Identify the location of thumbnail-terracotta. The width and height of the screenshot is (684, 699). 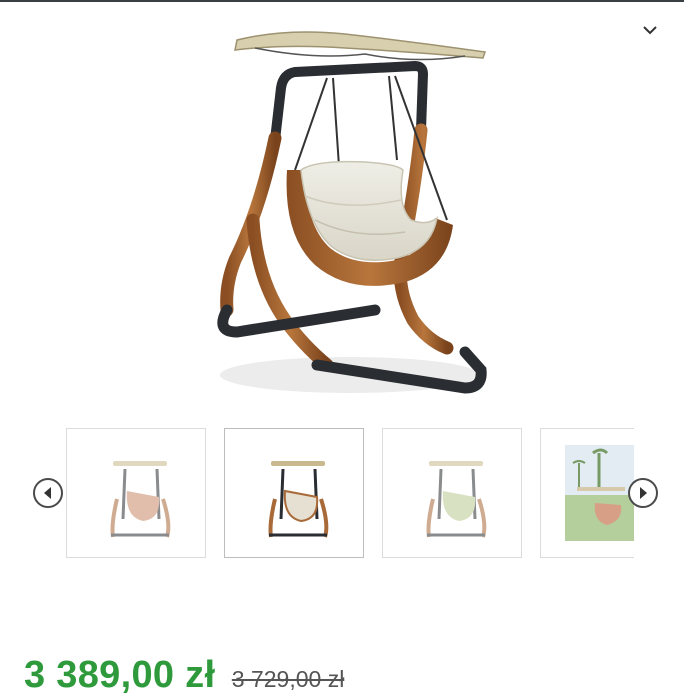
(136, 493).